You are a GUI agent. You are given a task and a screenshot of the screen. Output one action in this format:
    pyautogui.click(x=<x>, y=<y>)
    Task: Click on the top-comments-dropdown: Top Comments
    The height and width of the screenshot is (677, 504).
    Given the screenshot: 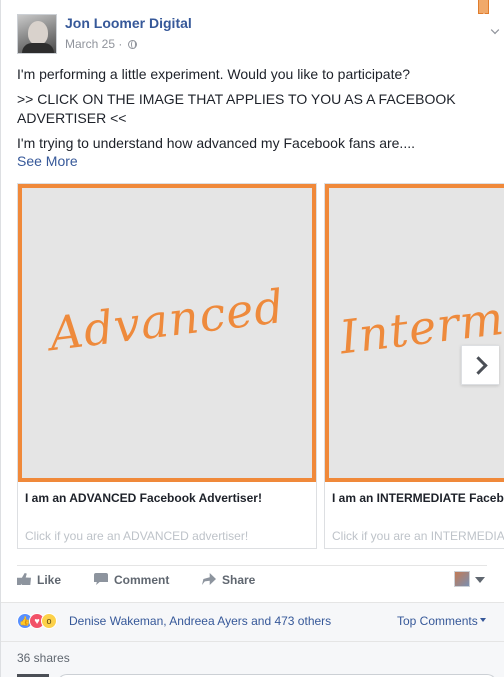 What is the action you would take?
    pyautogui.click(x=441, y=621)
    